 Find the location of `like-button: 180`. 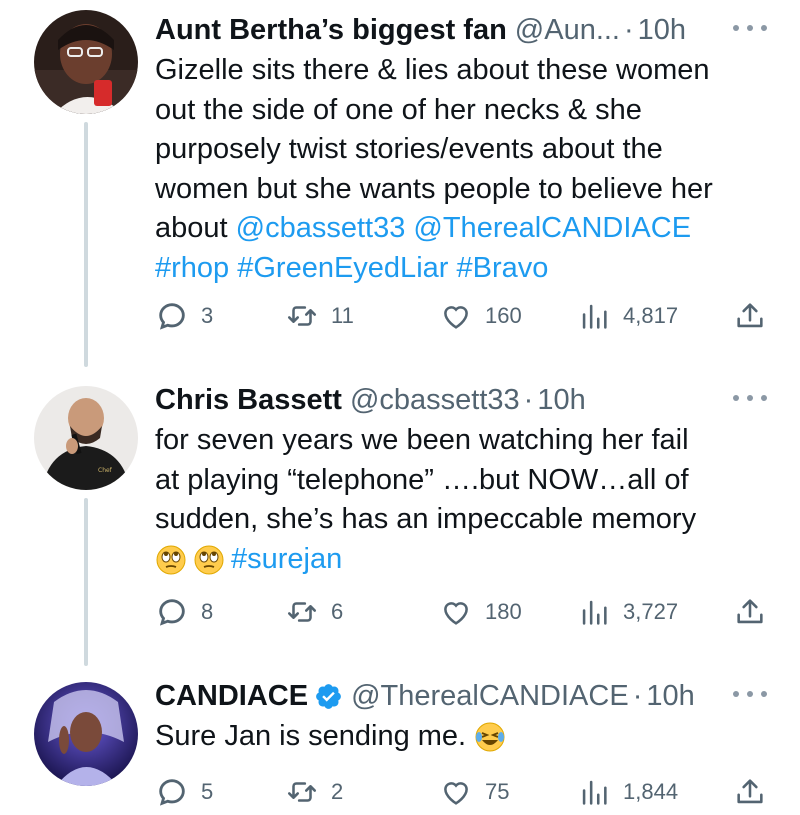

like-button: 180 is located at coordinates (480, 612).